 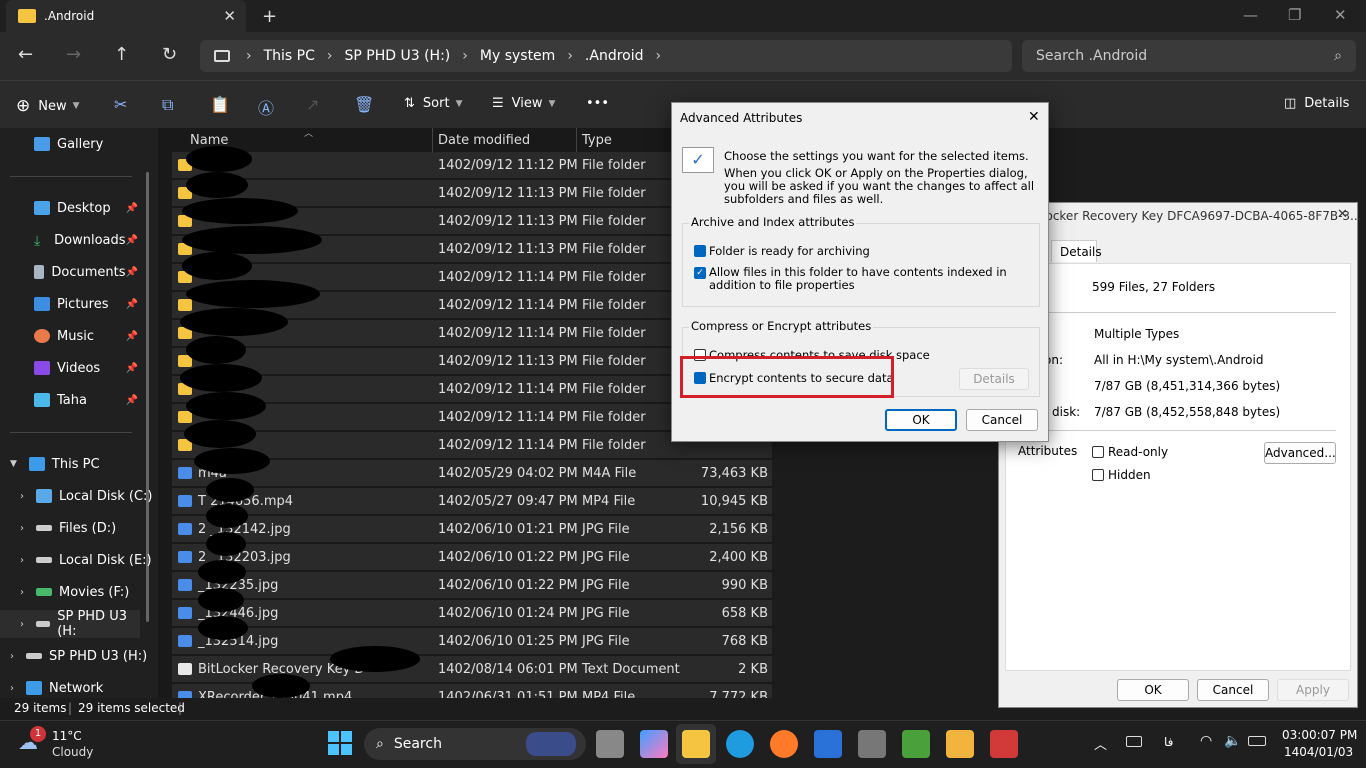 I want to click on start-icon, so click(x=340, y=743).